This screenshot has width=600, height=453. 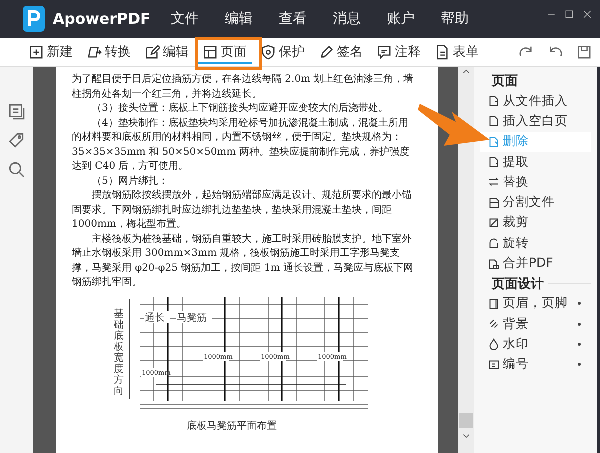 I want to click on panel-item: 页眉，页脚, so click(x=535, y=304).